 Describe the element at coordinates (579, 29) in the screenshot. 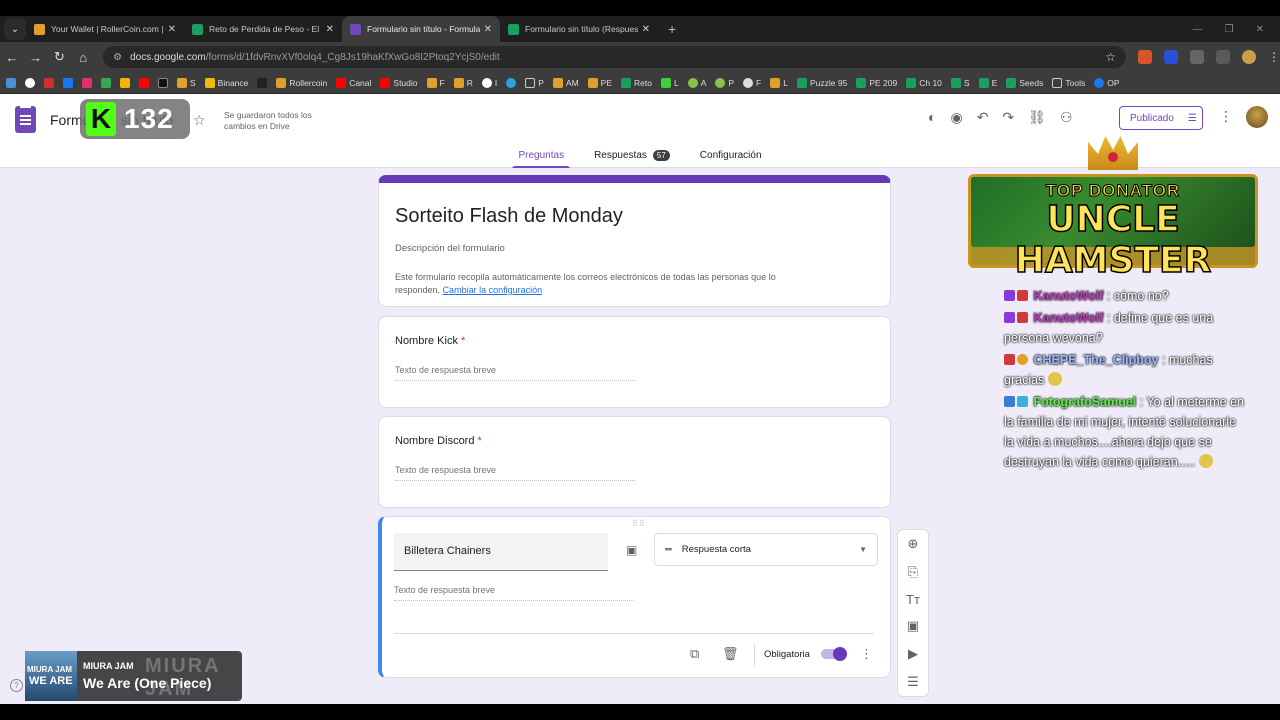

I see `browser-tab-responses: Formulario sin título (Respuesta ✕` at that location.